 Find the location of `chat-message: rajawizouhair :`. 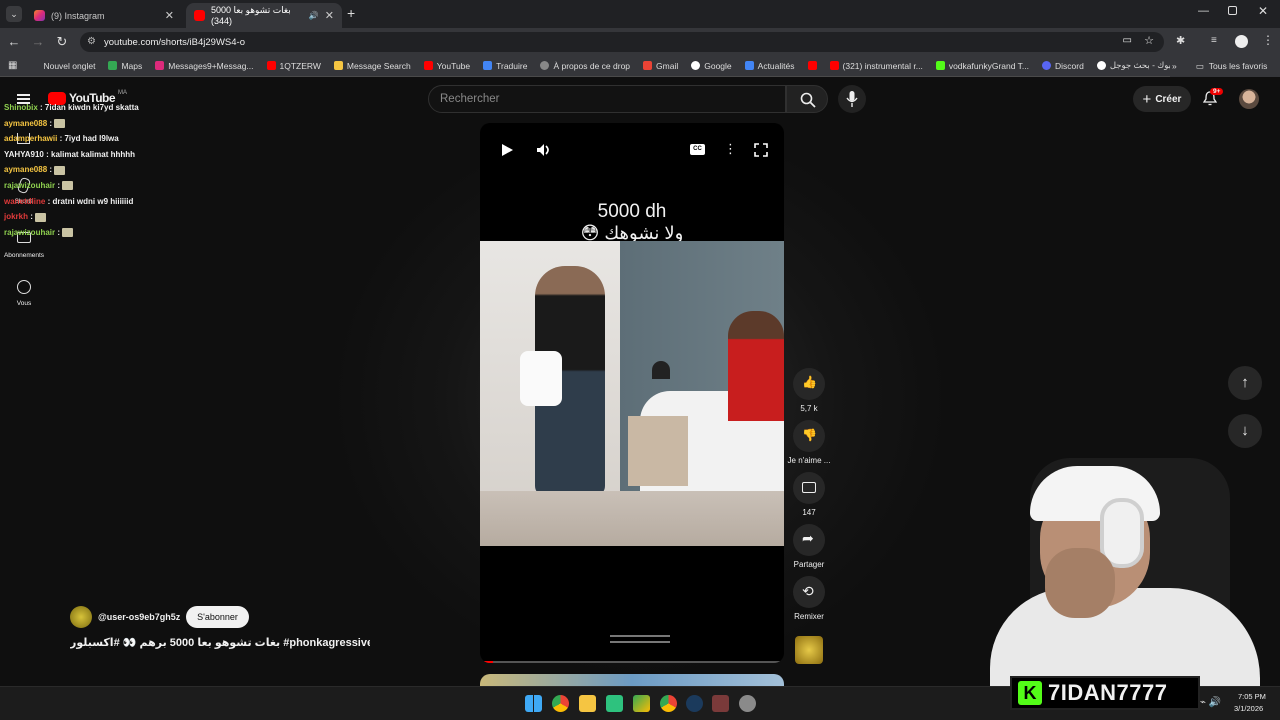

chat-message: rajawizouhair : is located at coordinates (104, 186).